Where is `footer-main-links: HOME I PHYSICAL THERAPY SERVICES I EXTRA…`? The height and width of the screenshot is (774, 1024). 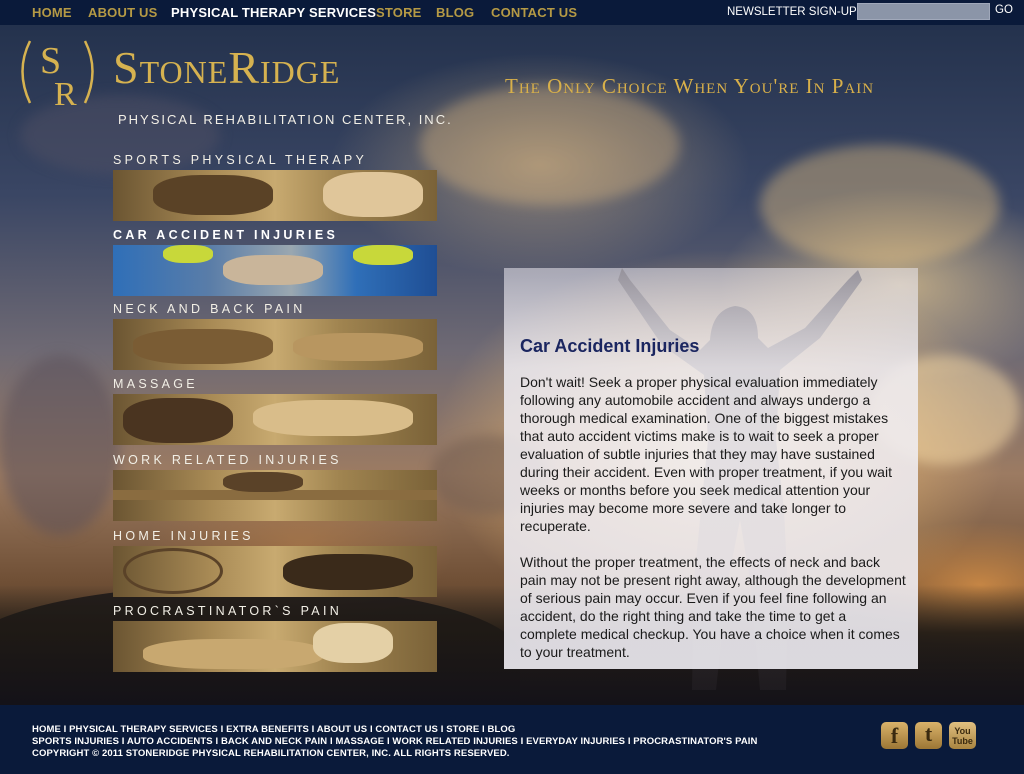
footer-main-links: HOME I PHYSICAL THERAPY SERVICES I EXTRA… is located at coordinates (273, 729).